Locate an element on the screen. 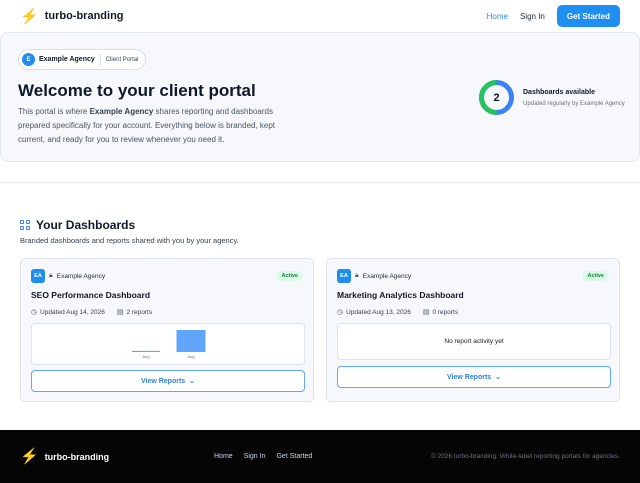 The image size is (640, 483). empty-report-preview: No report activity yet is located at coordinates (474, 341).